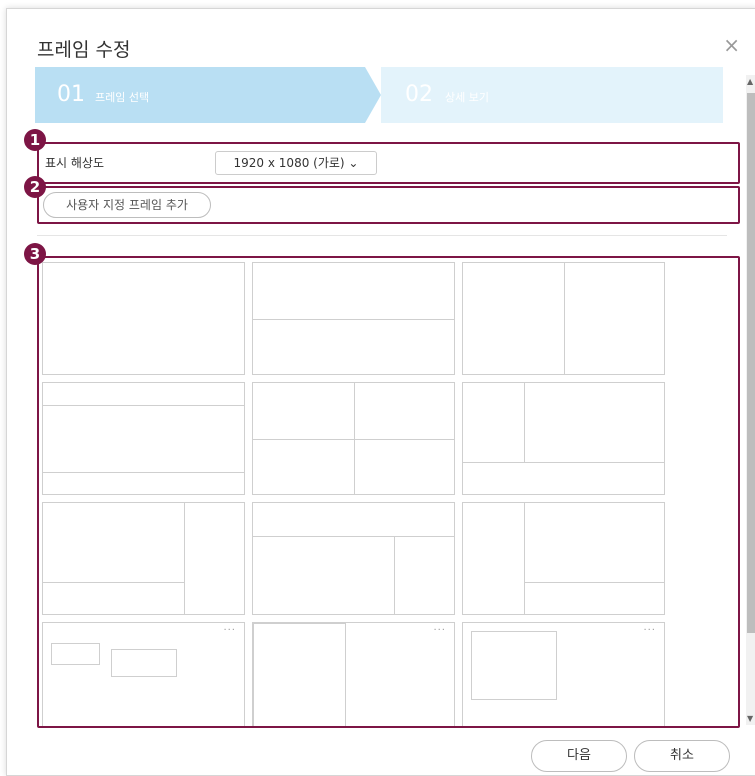 This screenshot has width=755, height=776. Describe the element at coordinates (296, 163) in the screenshot. I see `resolution-dropdown: 1920 x 1080 (가로) ⌄` at that location.